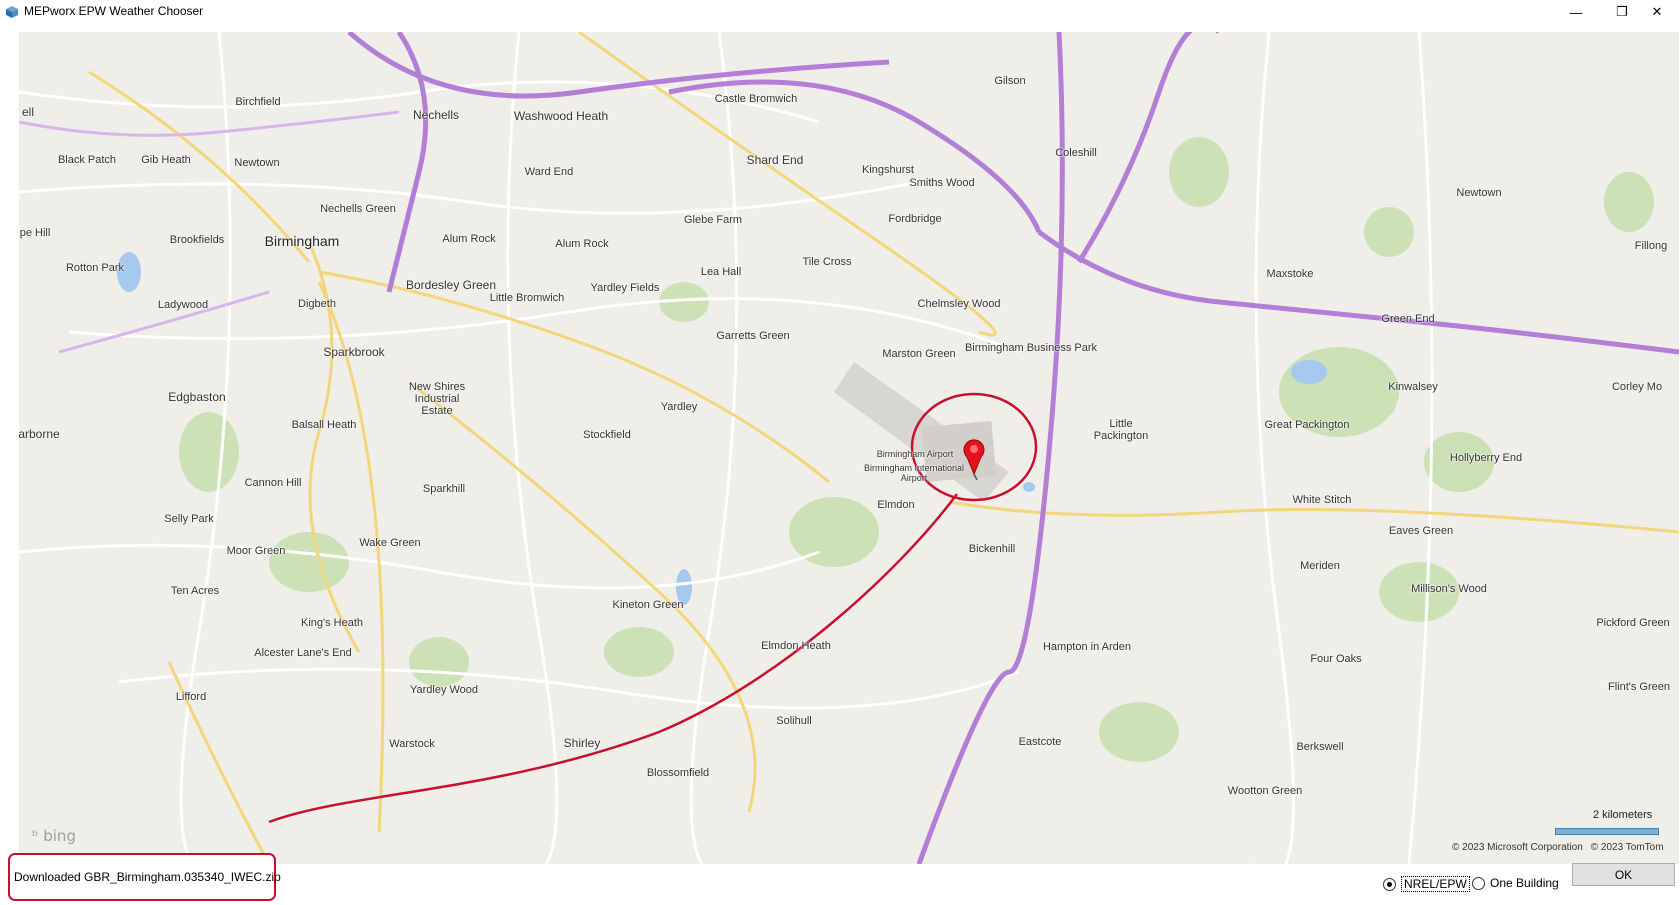 This screenshot has width=1680, height=905. What do you see at coordinates (713, 220) in the screenshot?
I see `place-label: Glebe Farm` at bounding box center [713, 220].